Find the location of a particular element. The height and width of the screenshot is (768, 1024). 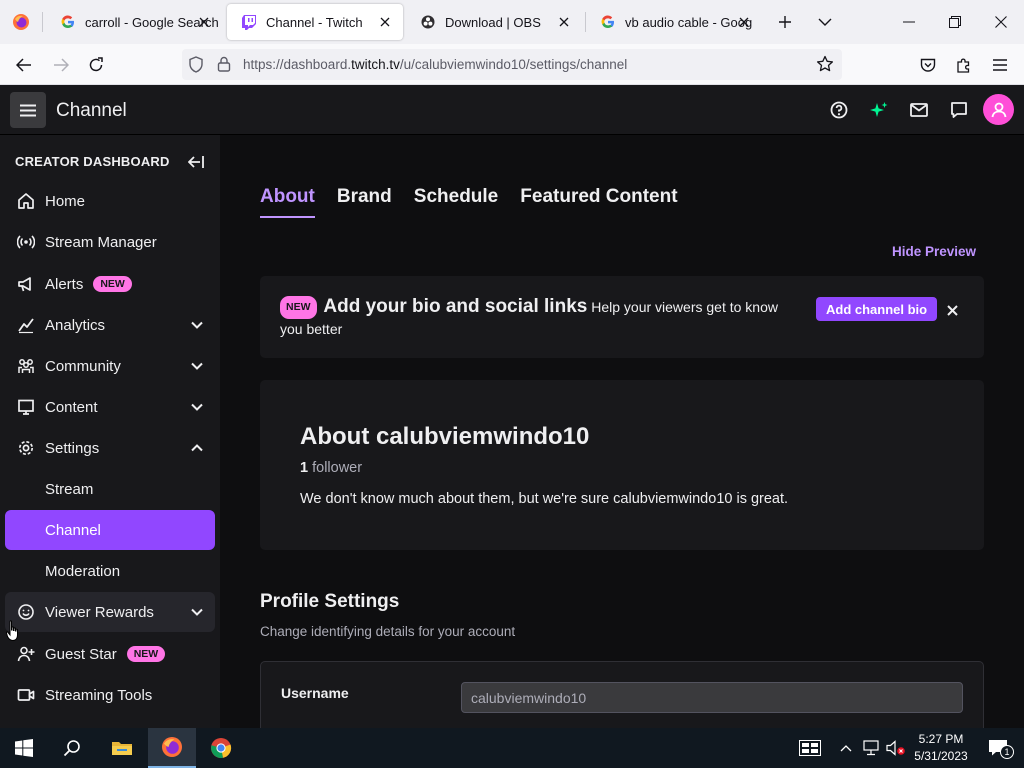

lock-icon is located at coordinates (224, 66).